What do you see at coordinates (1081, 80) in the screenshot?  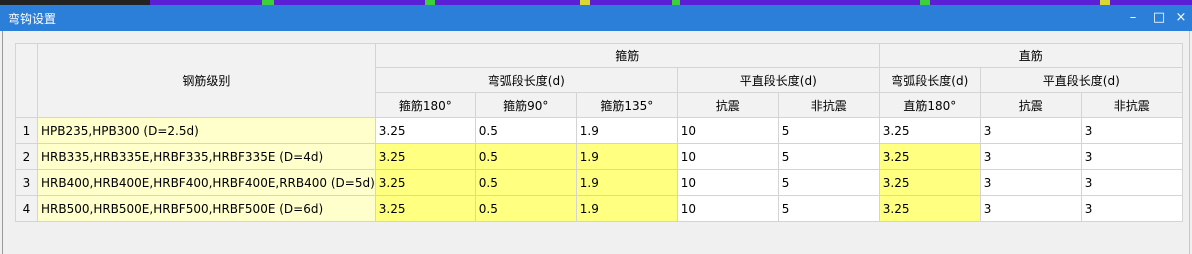 I see `straight-flat-header: 平直段长度(d)` at bounding box center [1081, 80].